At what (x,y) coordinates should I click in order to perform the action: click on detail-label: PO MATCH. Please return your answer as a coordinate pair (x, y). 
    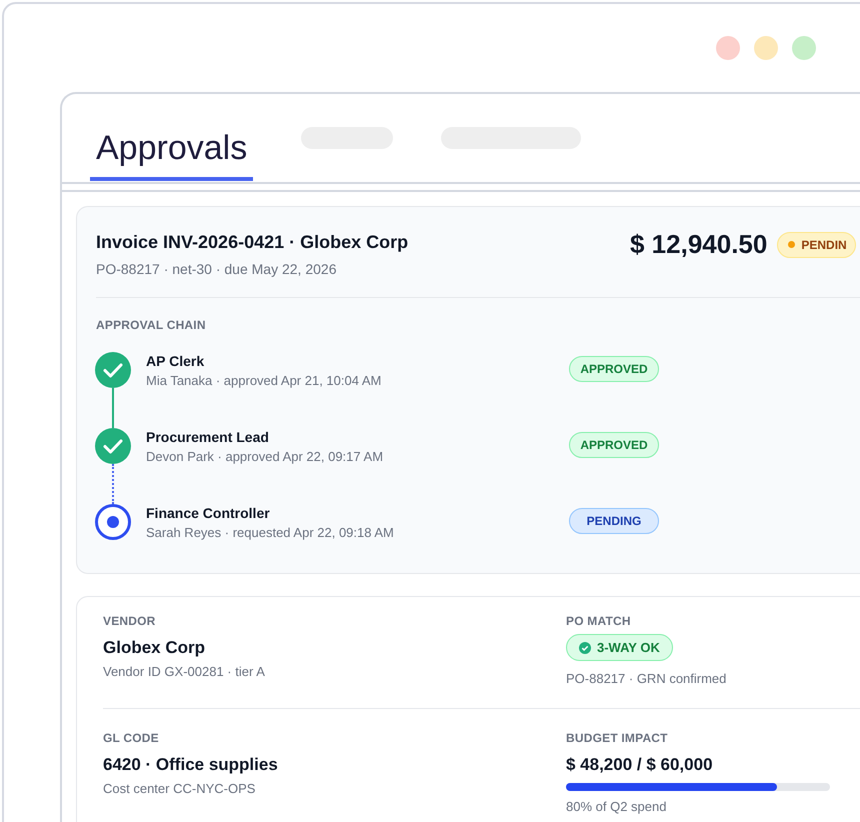
    Looking at the image, I should click on (599, 621).